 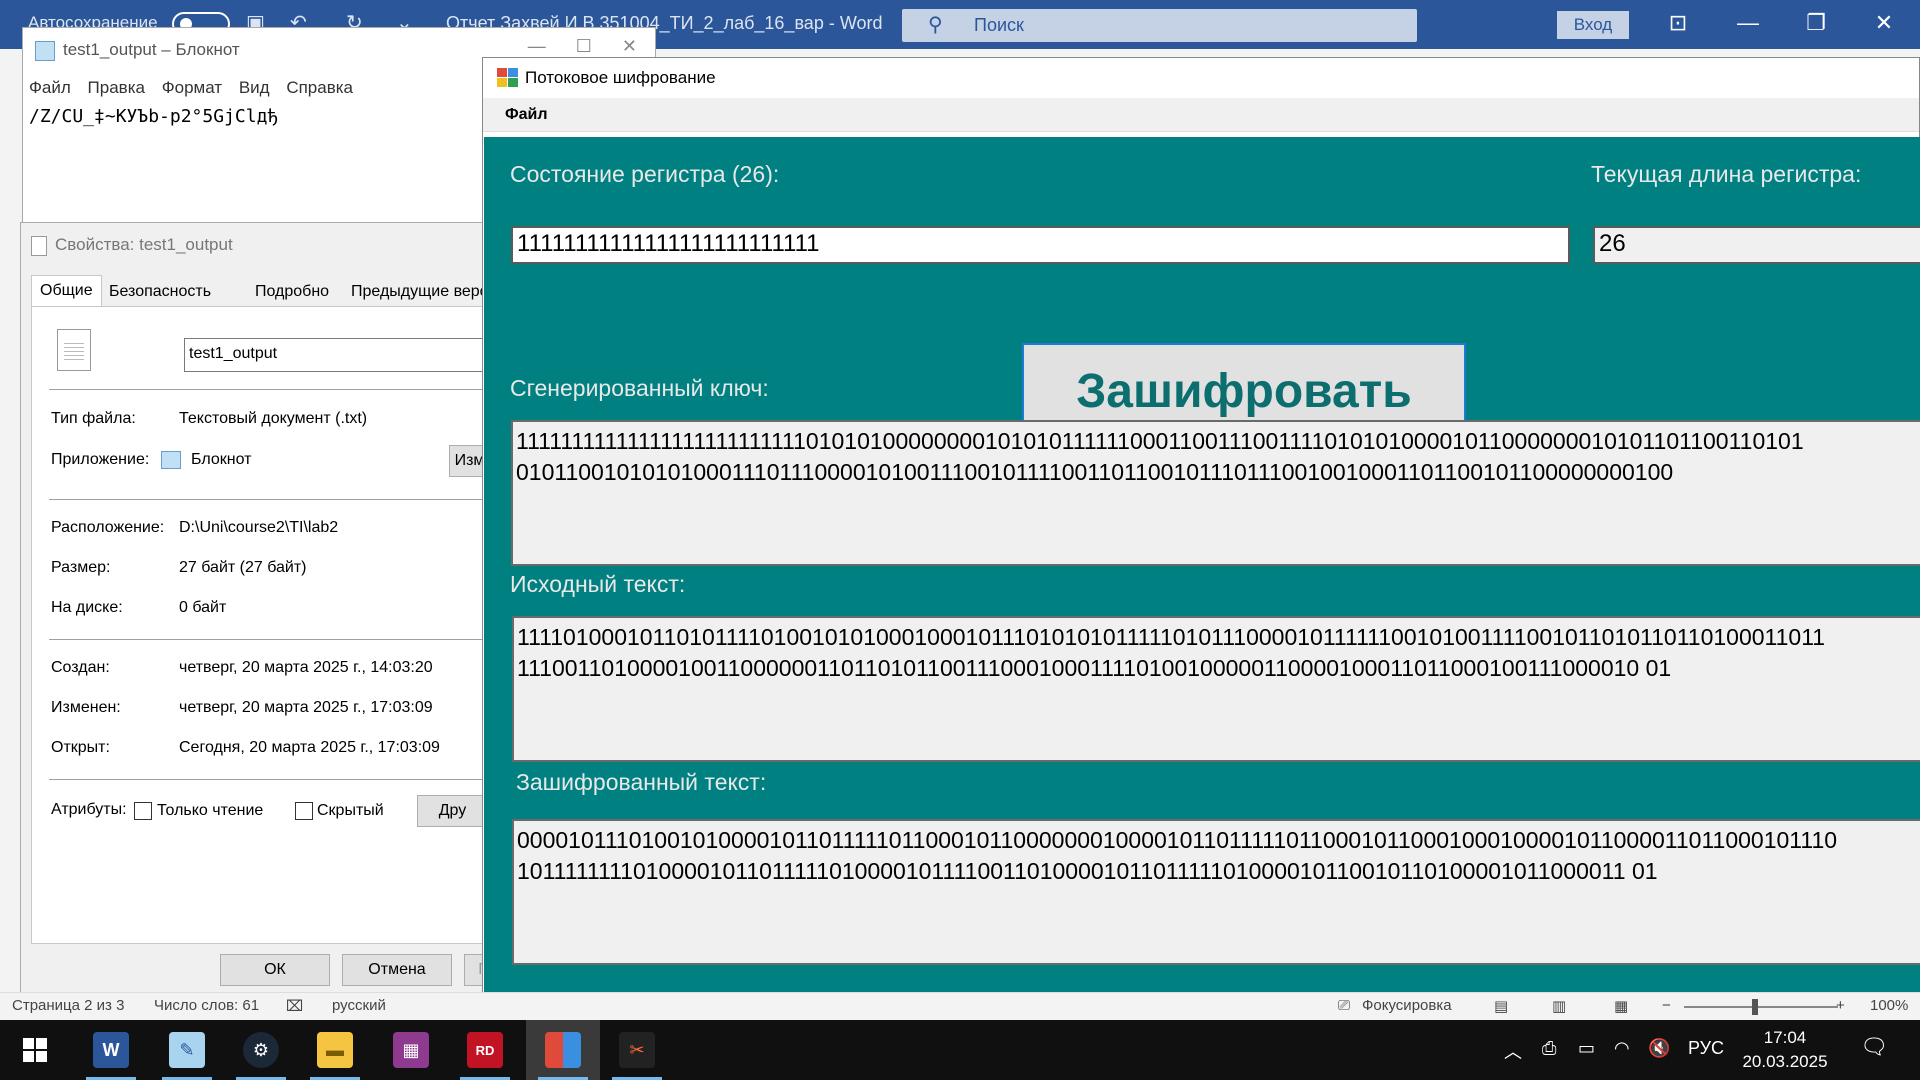 I want to click on read-mode-icon: ▤, so click(x=1501, y=1006).